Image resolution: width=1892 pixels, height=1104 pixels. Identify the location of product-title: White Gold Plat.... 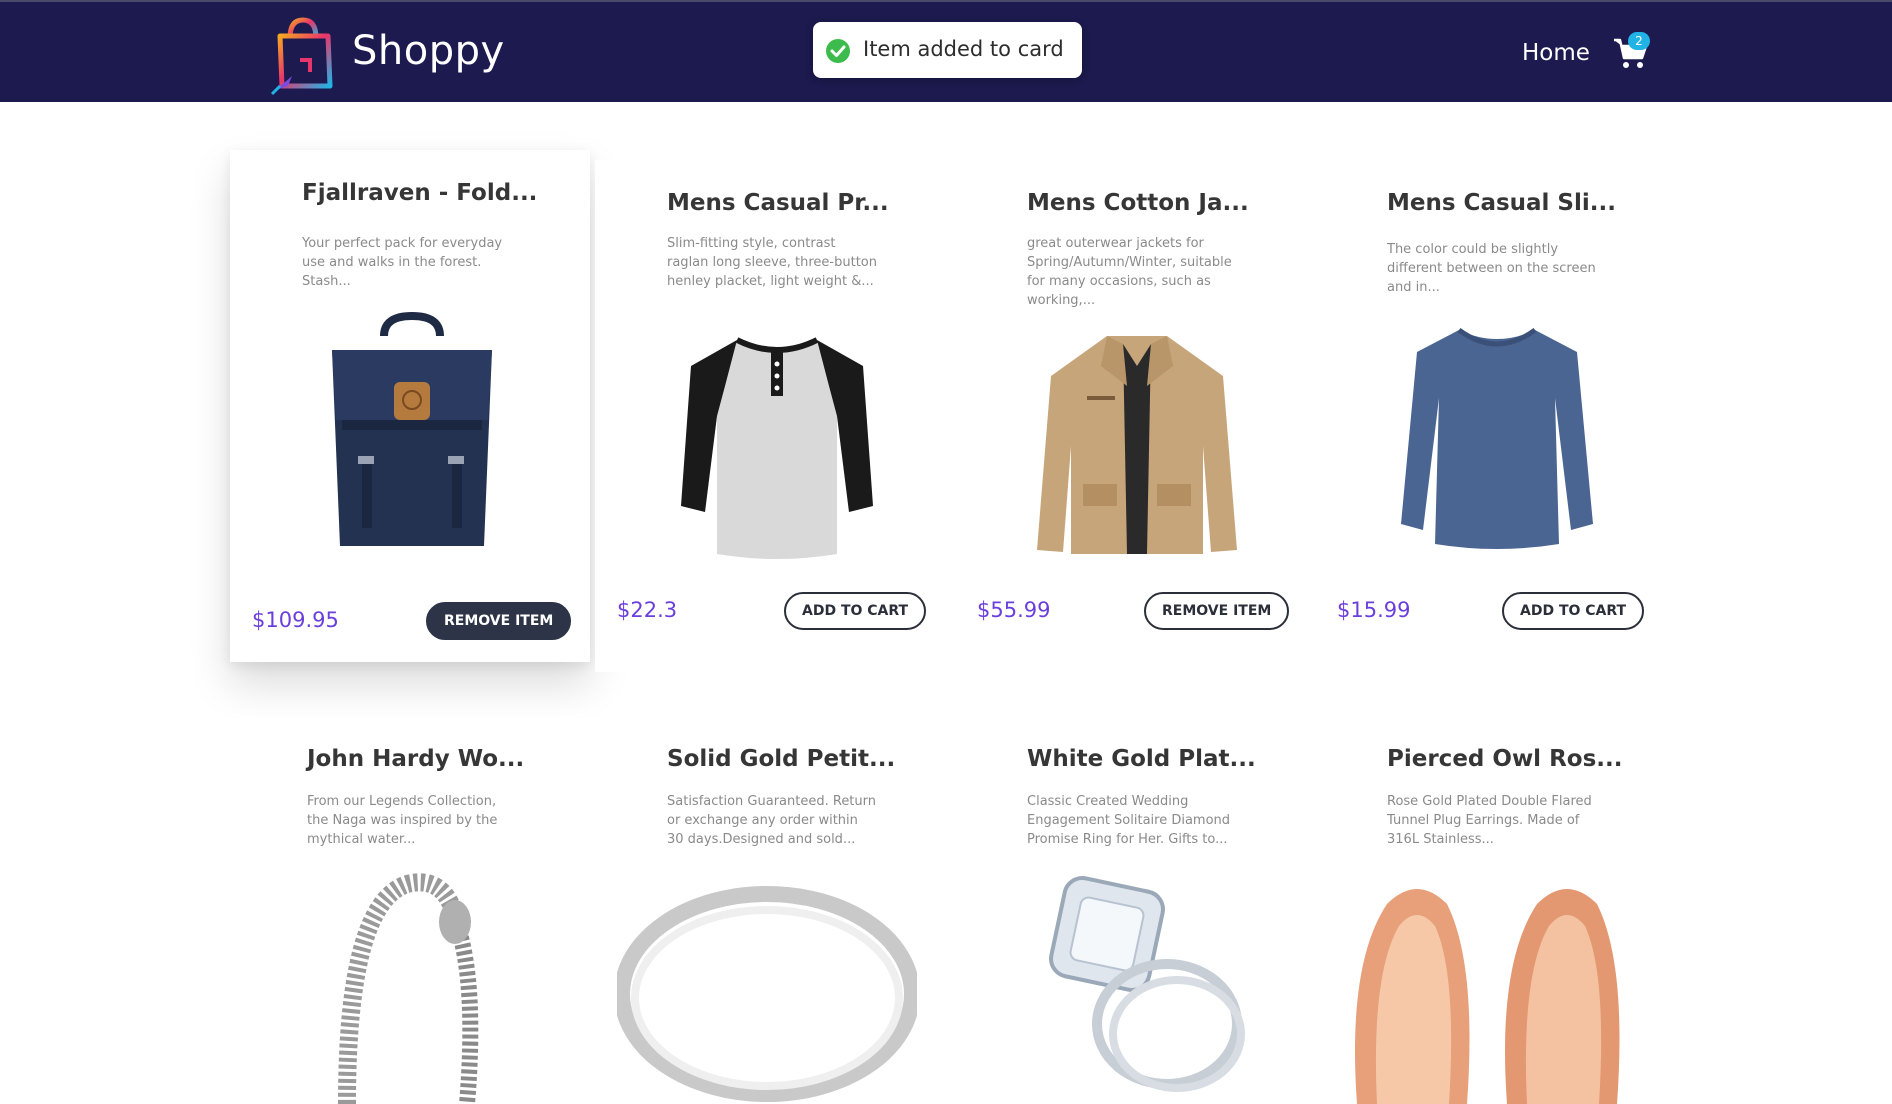
(1141, 759).